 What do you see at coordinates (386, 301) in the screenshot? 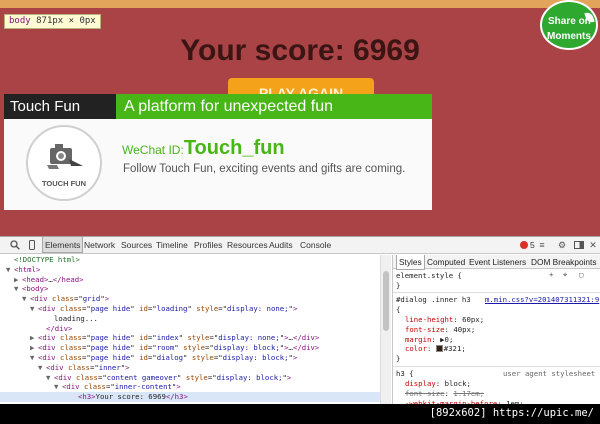
I see `scrollbar-thumb` at bounding box center [386, 301].